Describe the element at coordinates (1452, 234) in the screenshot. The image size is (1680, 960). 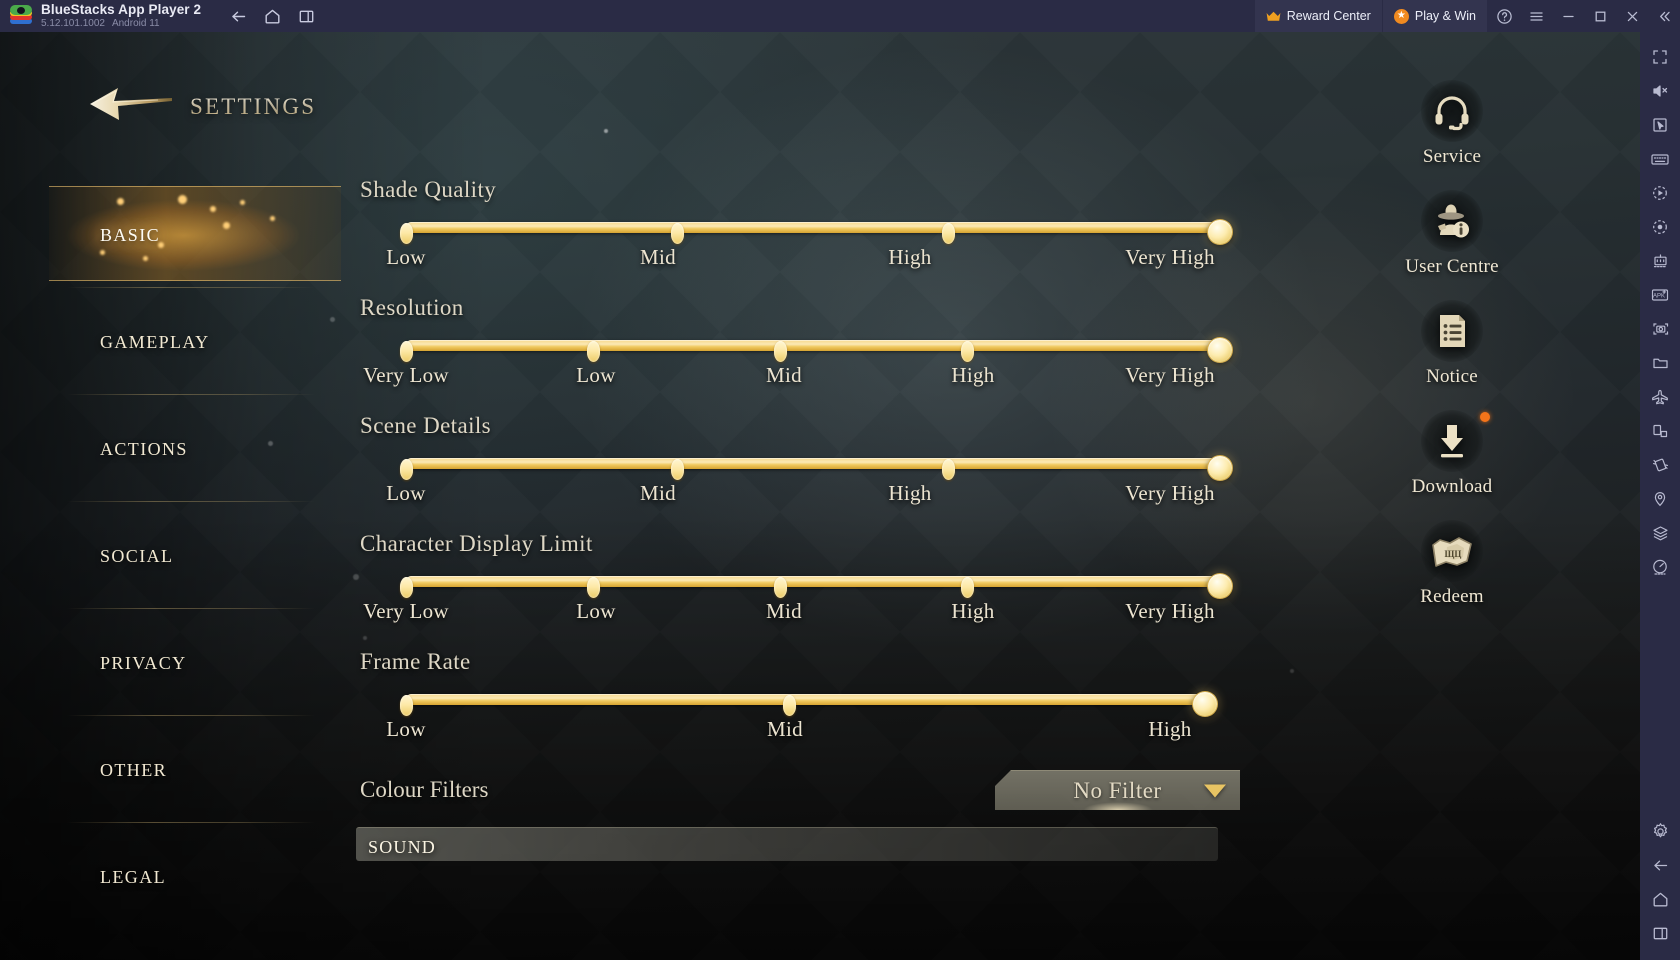
I see `quick-action-user-centre: User Centre` at that location.